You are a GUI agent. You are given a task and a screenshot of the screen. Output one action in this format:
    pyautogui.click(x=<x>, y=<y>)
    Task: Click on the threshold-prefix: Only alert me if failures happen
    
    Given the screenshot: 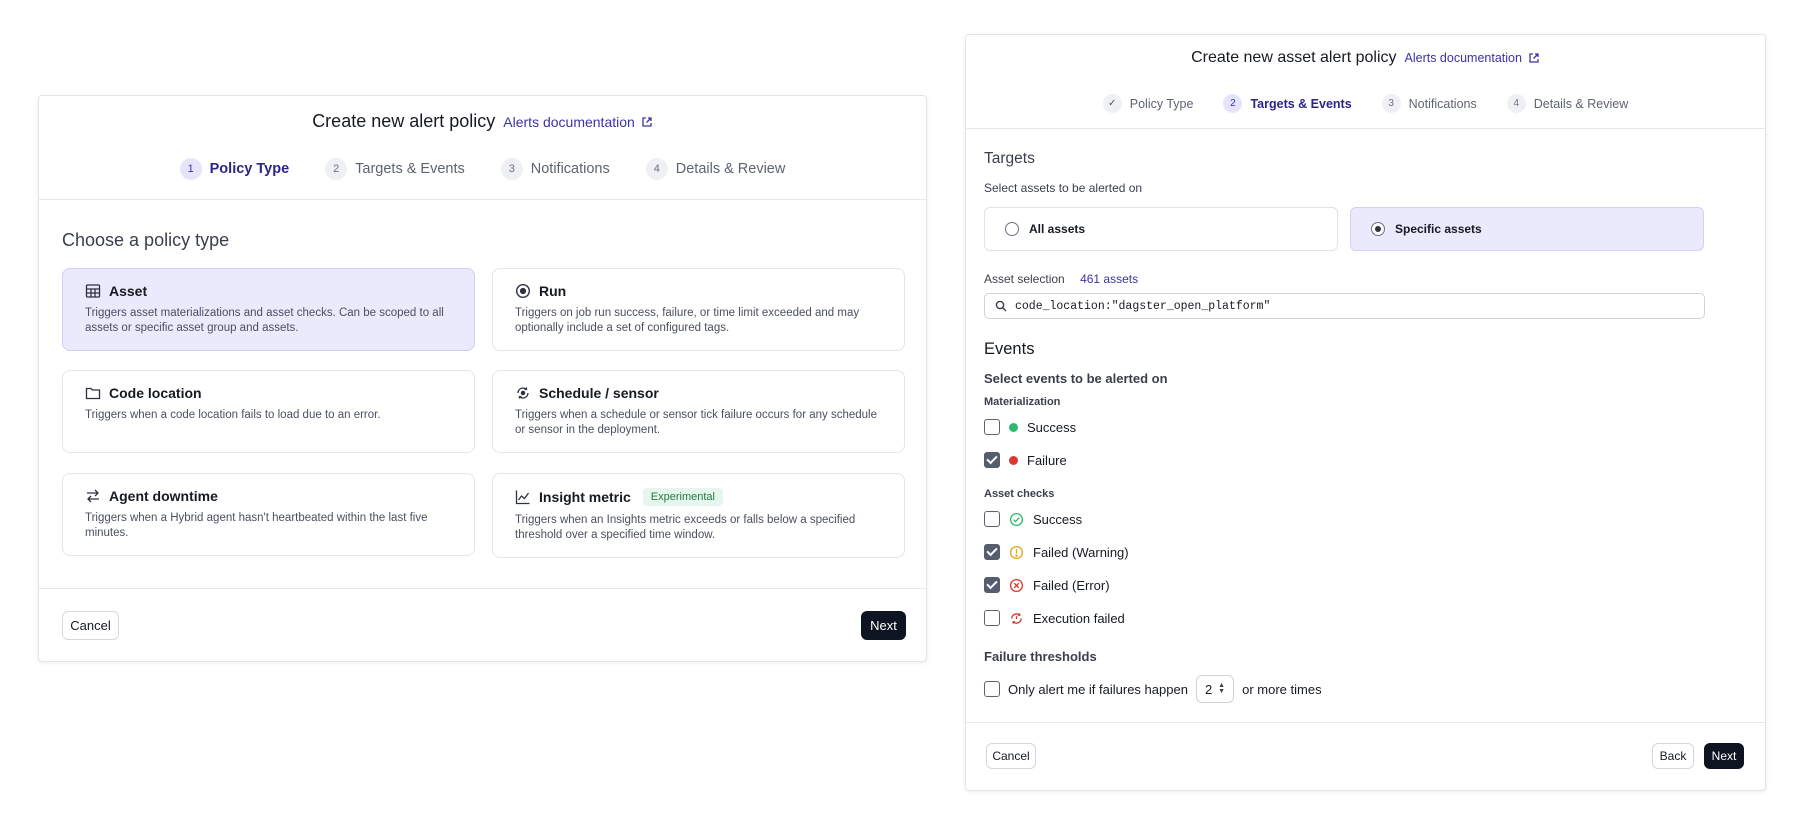 What is the action you would take?
    pyautogui.click(x=1098, y=689)
    